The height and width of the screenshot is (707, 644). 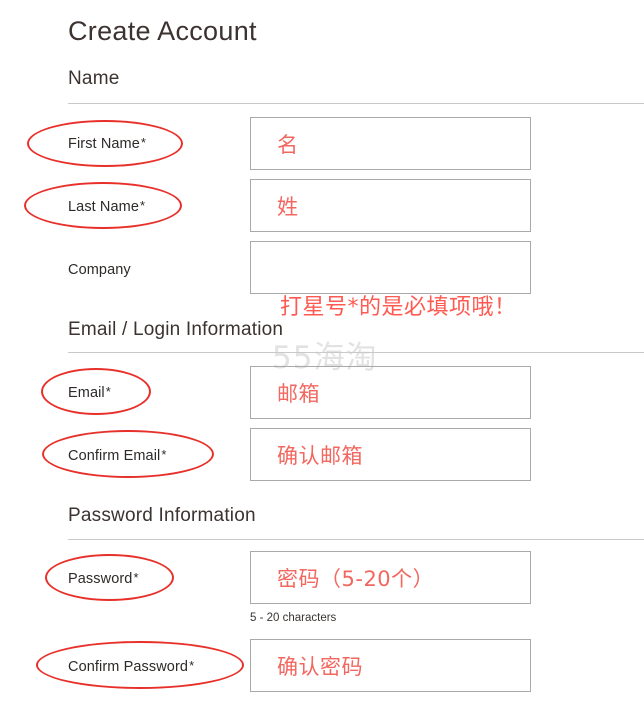 I want to click on input-confirm-password: 确认密码, so click(x=390, y=665).